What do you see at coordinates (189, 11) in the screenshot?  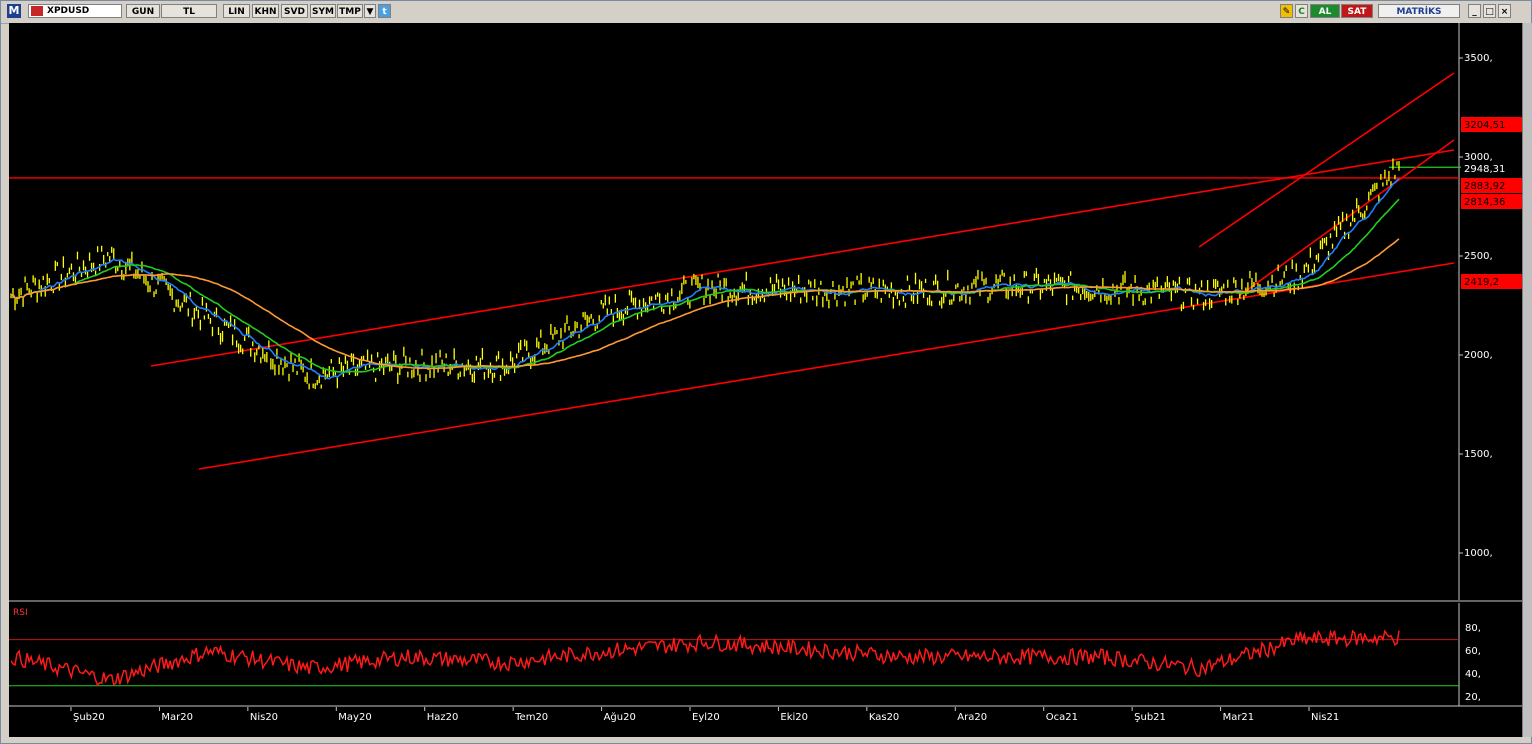 I see `currency-button: TL` at bounding box center [189, 11].